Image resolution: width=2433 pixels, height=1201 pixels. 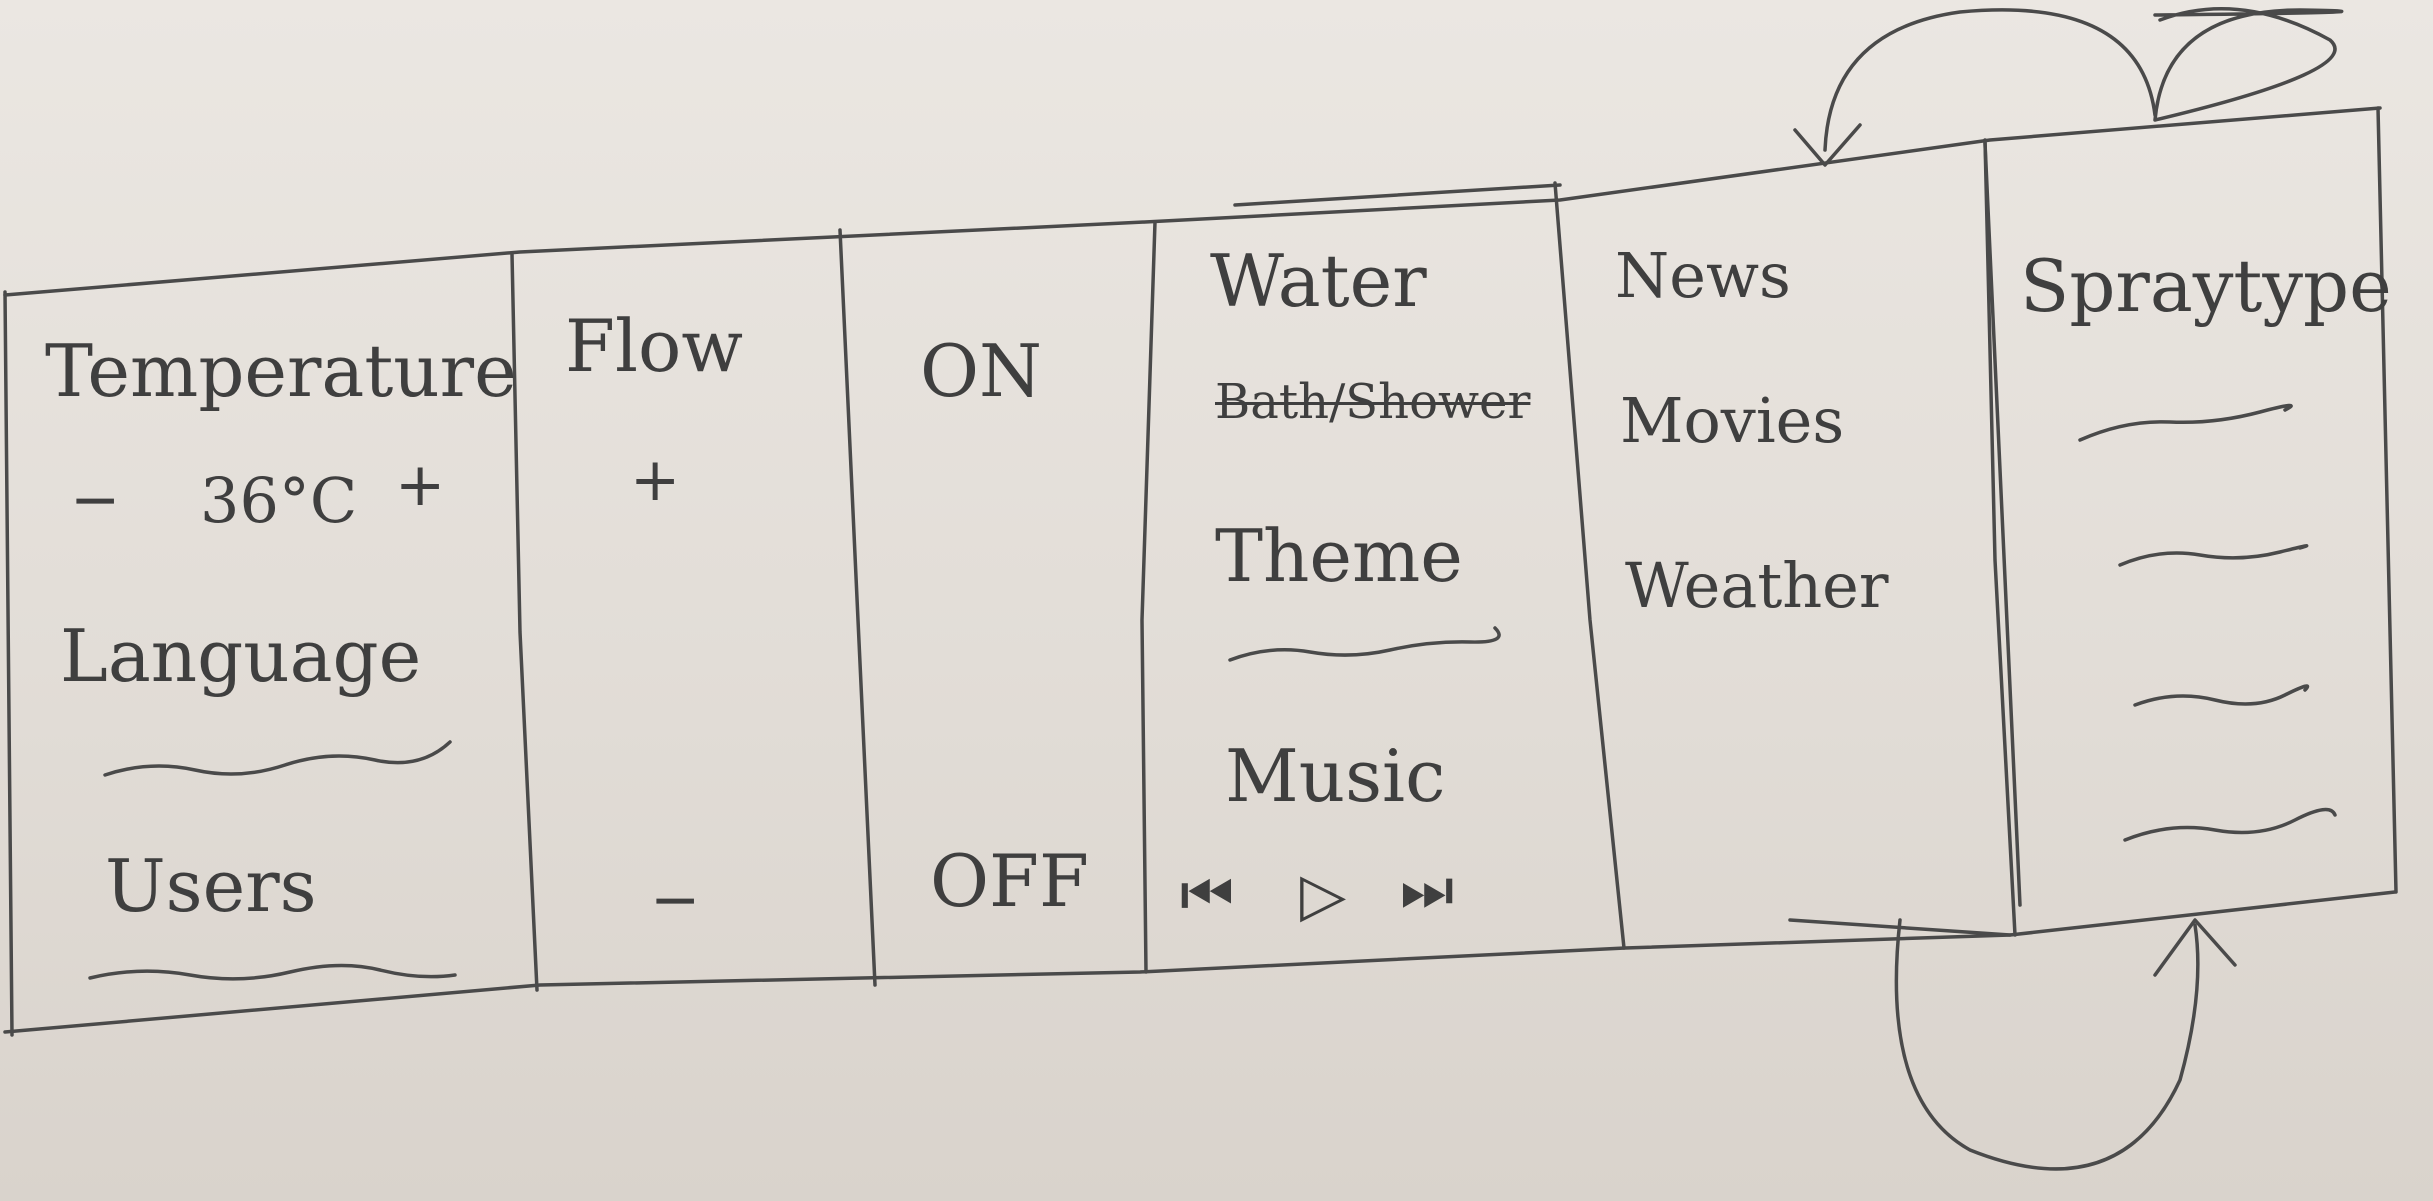 I want to click on on-button: ON, so click(x=981, y=371).